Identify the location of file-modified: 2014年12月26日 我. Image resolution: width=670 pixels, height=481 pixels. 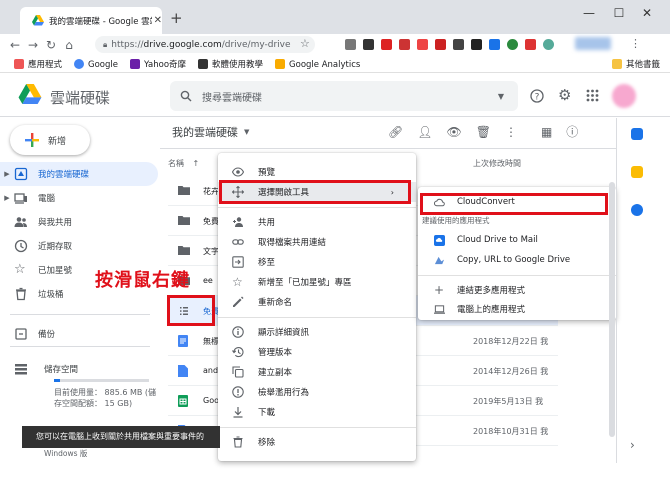
(511, 371).